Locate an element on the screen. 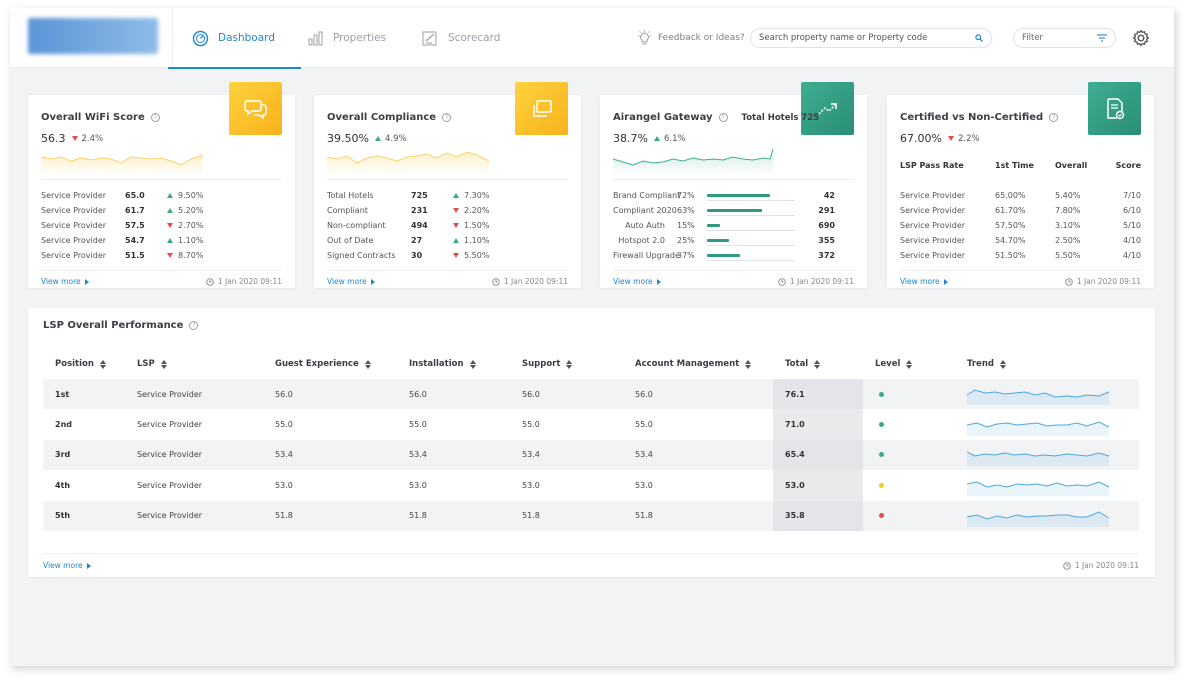  table-row: 5th Service Provider 51.8 51.8 51.8 51.8 35.8 is located at coordinates (591, 515).